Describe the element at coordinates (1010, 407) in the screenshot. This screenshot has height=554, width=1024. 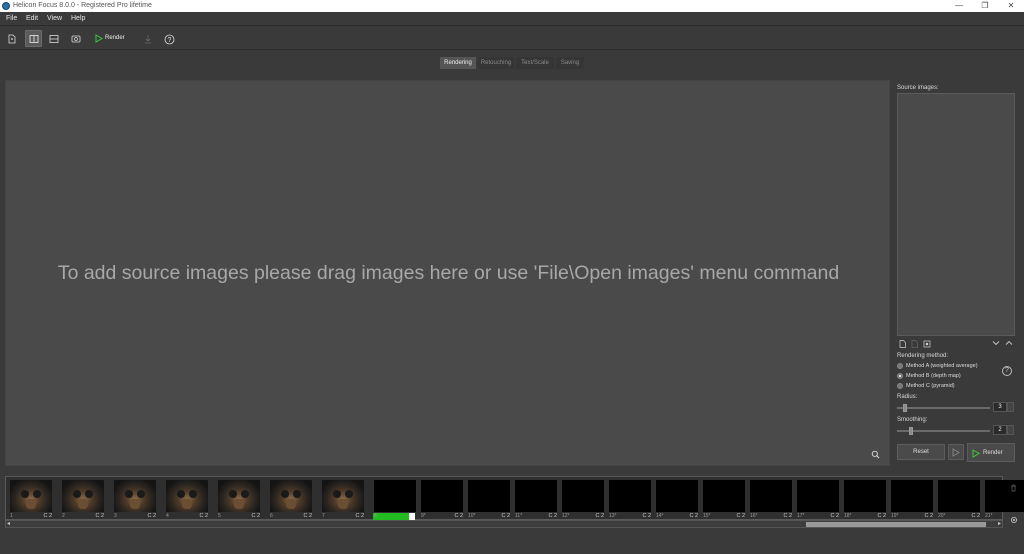
I see `radius-spin-arrows-icon` at that location.